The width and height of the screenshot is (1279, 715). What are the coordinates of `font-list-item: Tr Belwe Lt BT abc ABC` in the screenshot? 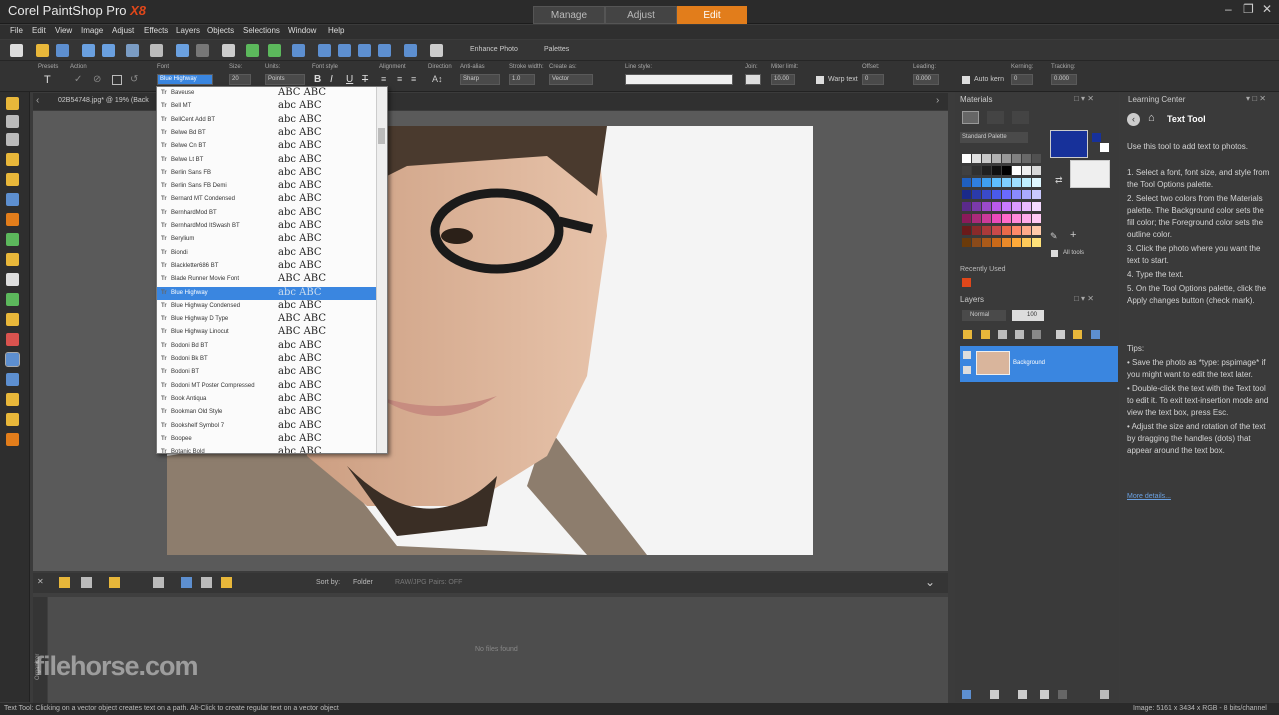 It's located at (267, 160).